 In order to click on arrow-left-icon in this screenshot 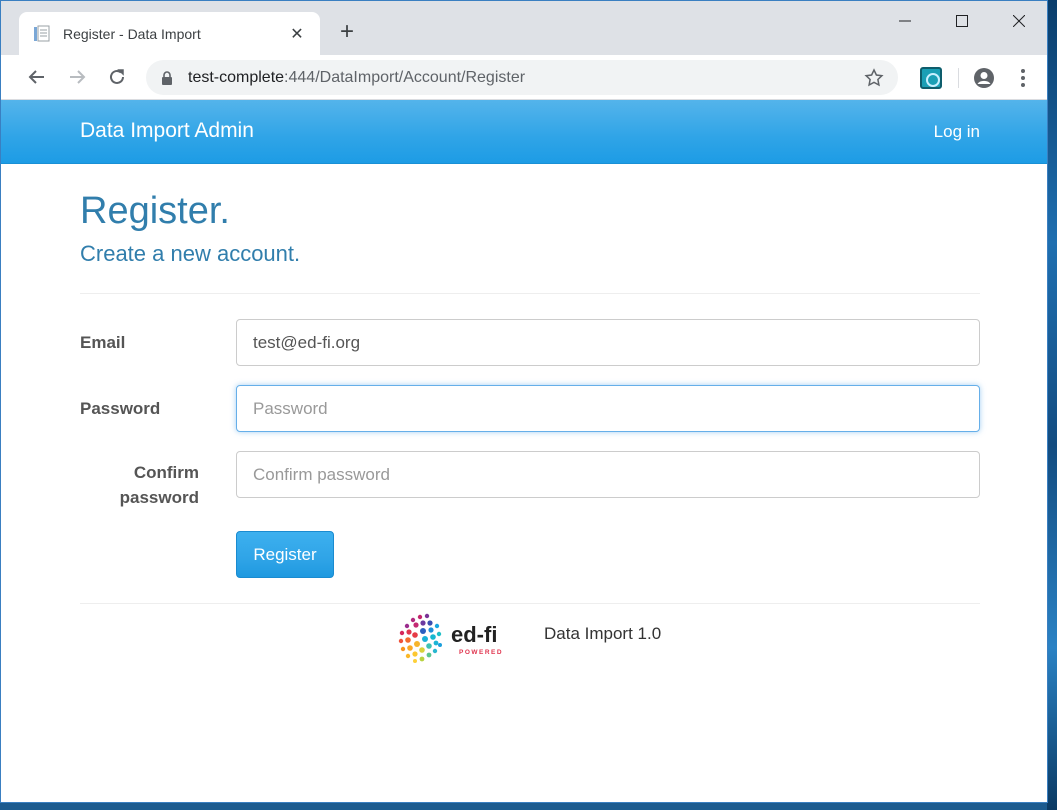, I will do `click(36, 77)`.